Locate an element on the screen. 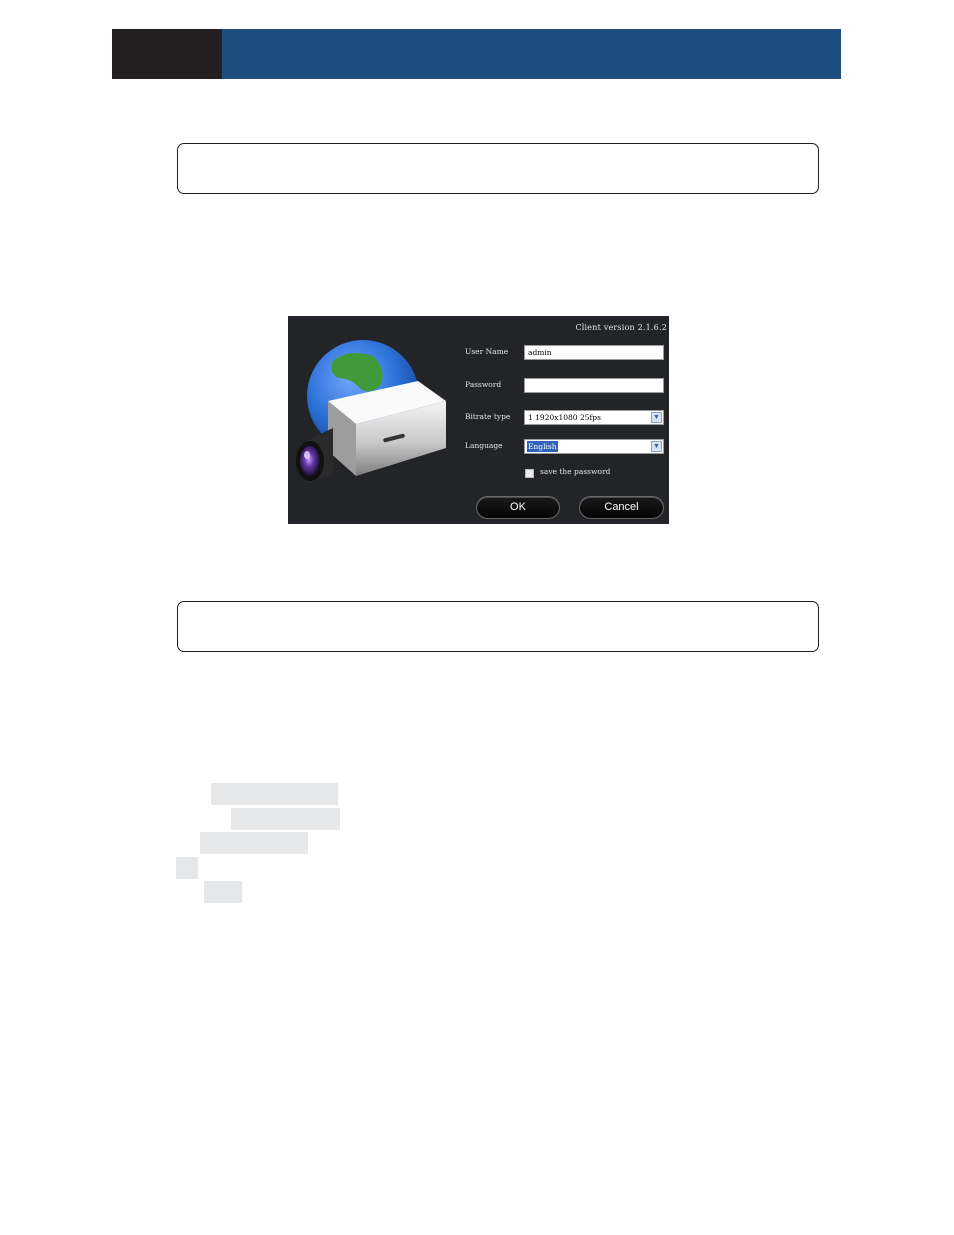 This screenshot has width=954, height=1235. client-version: Client version 2.1.6.2 is located at coordinates (621, 327).